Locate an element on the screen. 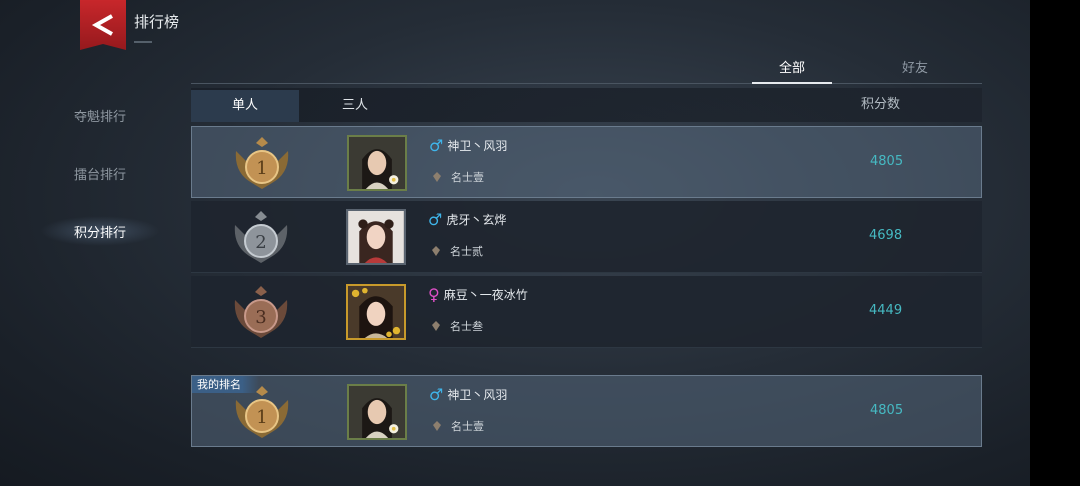  svg-text: 3 is located at coordinates (260, 317).